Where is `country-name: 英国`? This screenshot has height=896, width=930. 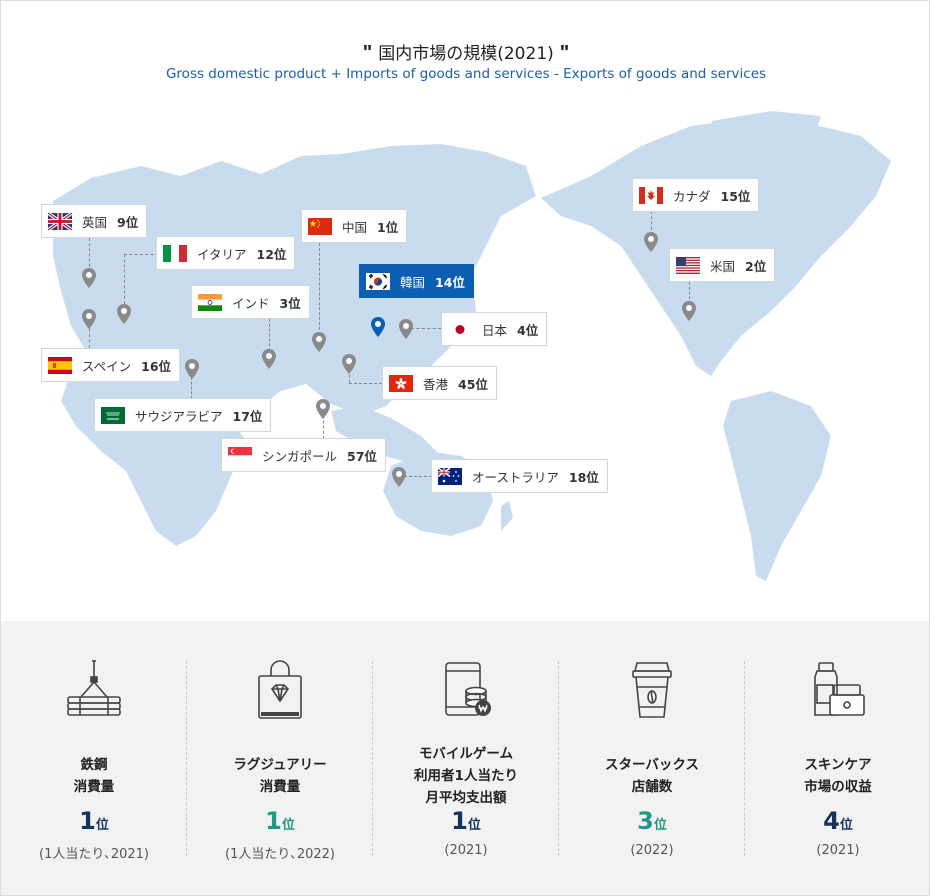 country-name: 英国 is located at coordinates (95, 222).